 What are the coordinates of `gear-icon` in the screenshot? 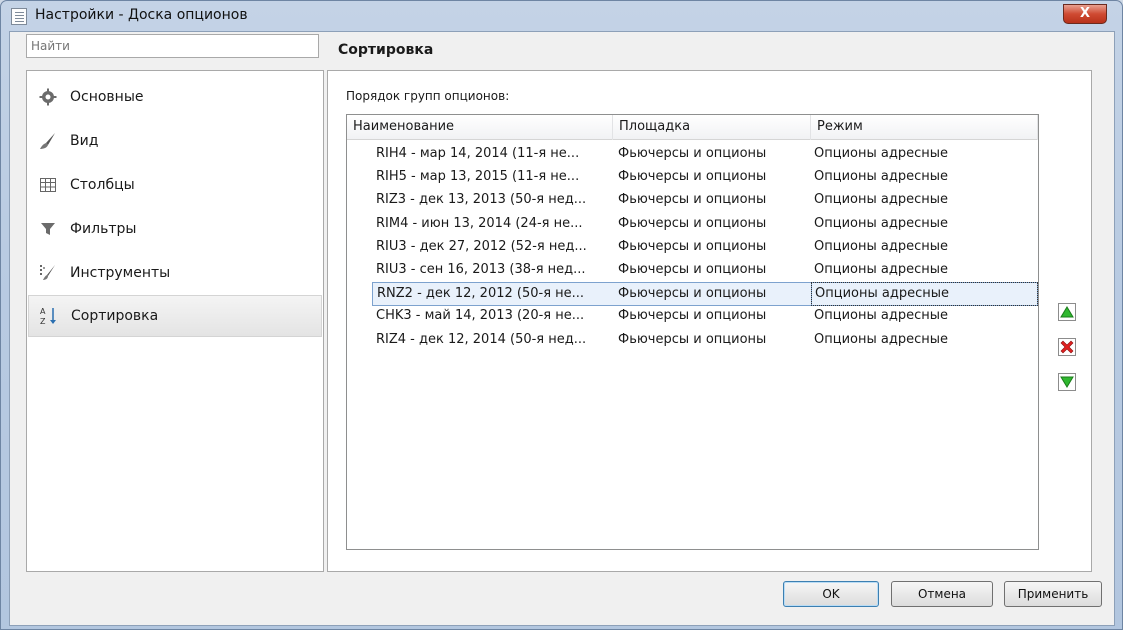 It's located at (48, 97).